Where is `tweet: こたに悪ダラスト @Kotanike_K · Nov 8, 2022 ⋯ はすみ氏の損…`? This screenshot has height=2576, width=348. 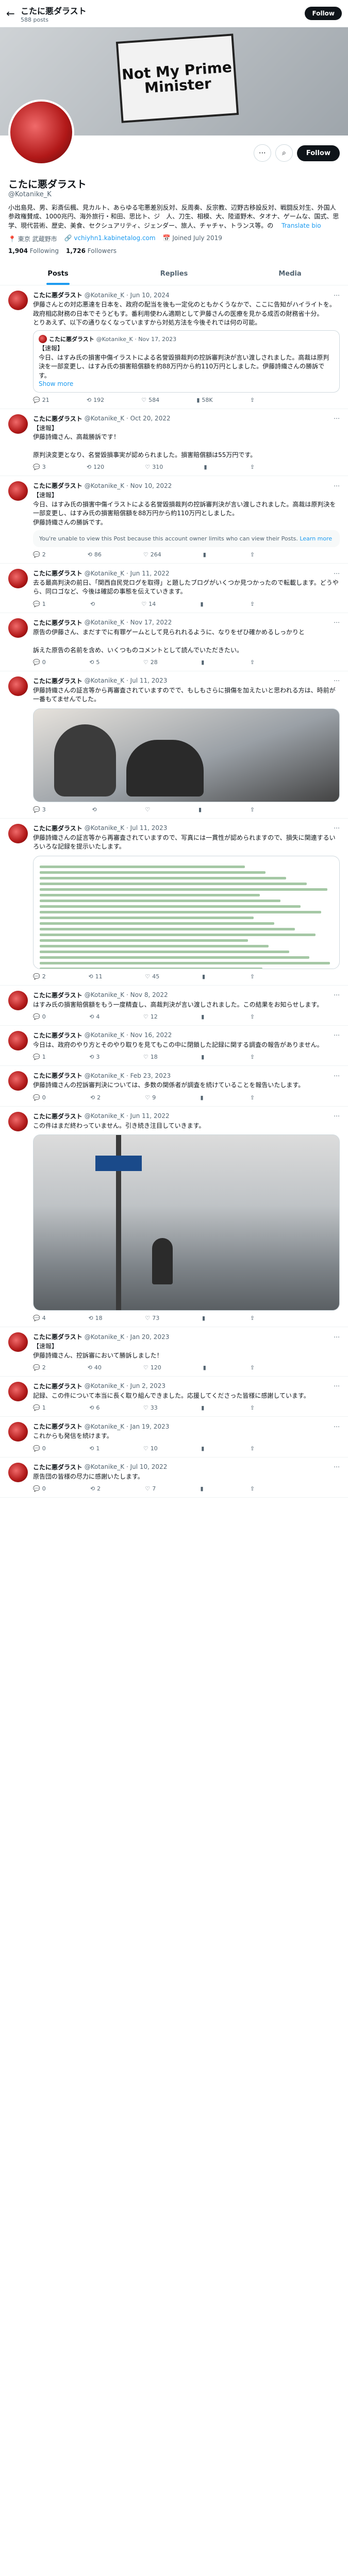
tweet: こたに悪ダラスト @Kotanike_K · Nov 8, 2022 ⋯ はすみ氏の損… is located at coordinates (174, 1006).